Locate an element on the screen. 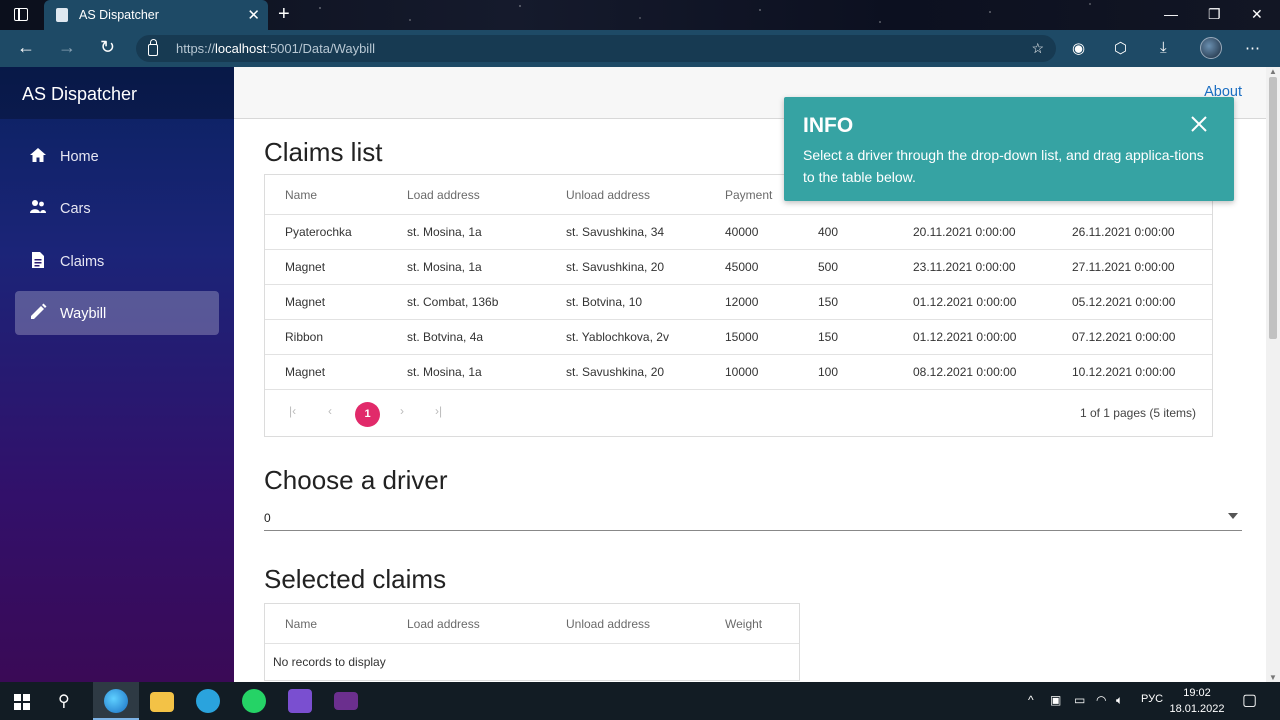  url-path: :5001/Data/Waybill is located at coordinates (320, 48).